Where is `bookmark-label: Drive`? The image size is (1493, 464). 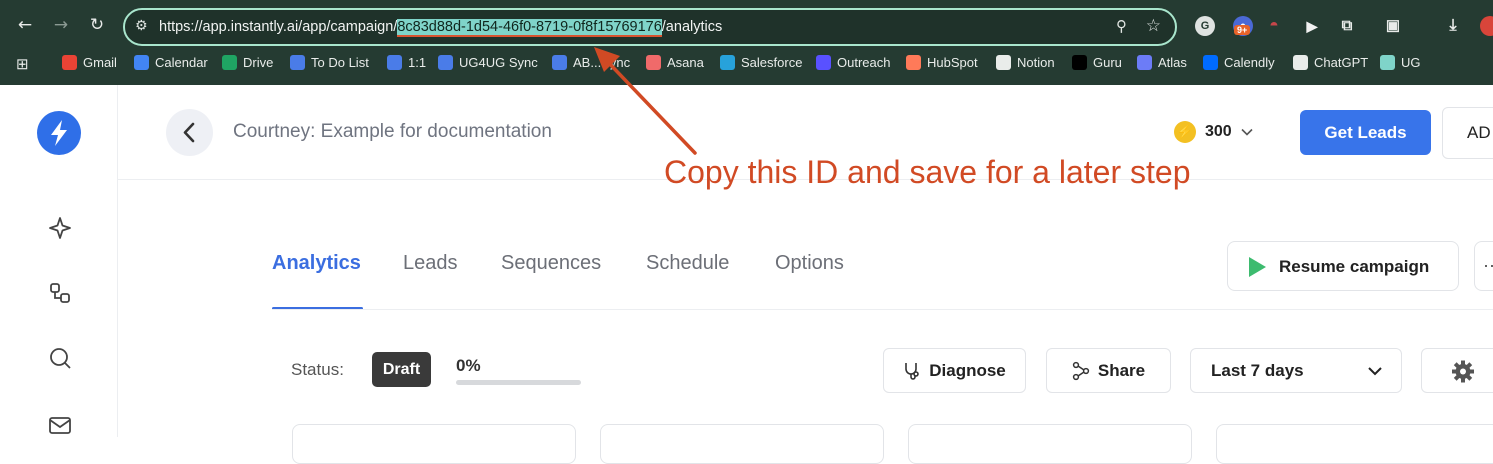
bookmark-label: Drive is located at coordinates (258, 62).